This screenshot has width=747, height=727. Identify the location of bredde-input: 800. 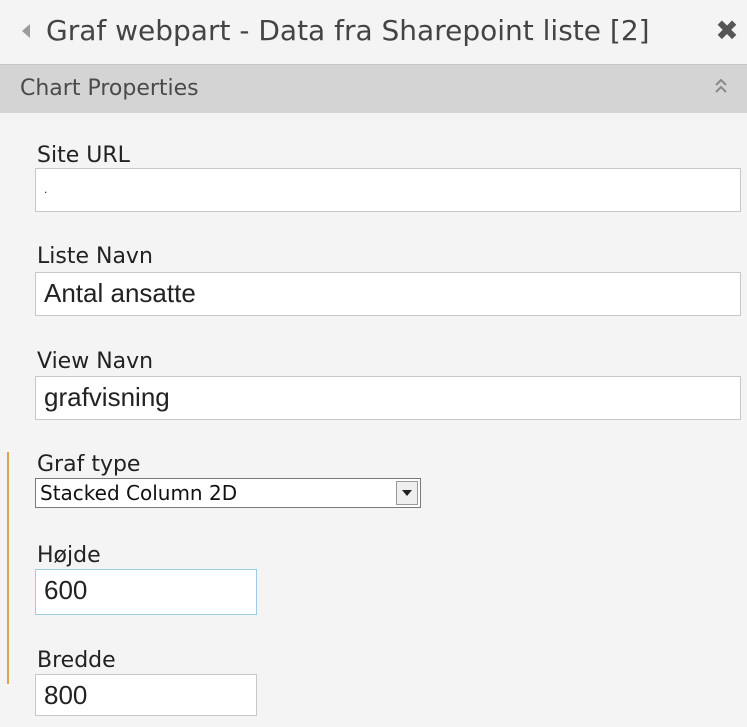
(146, 695).